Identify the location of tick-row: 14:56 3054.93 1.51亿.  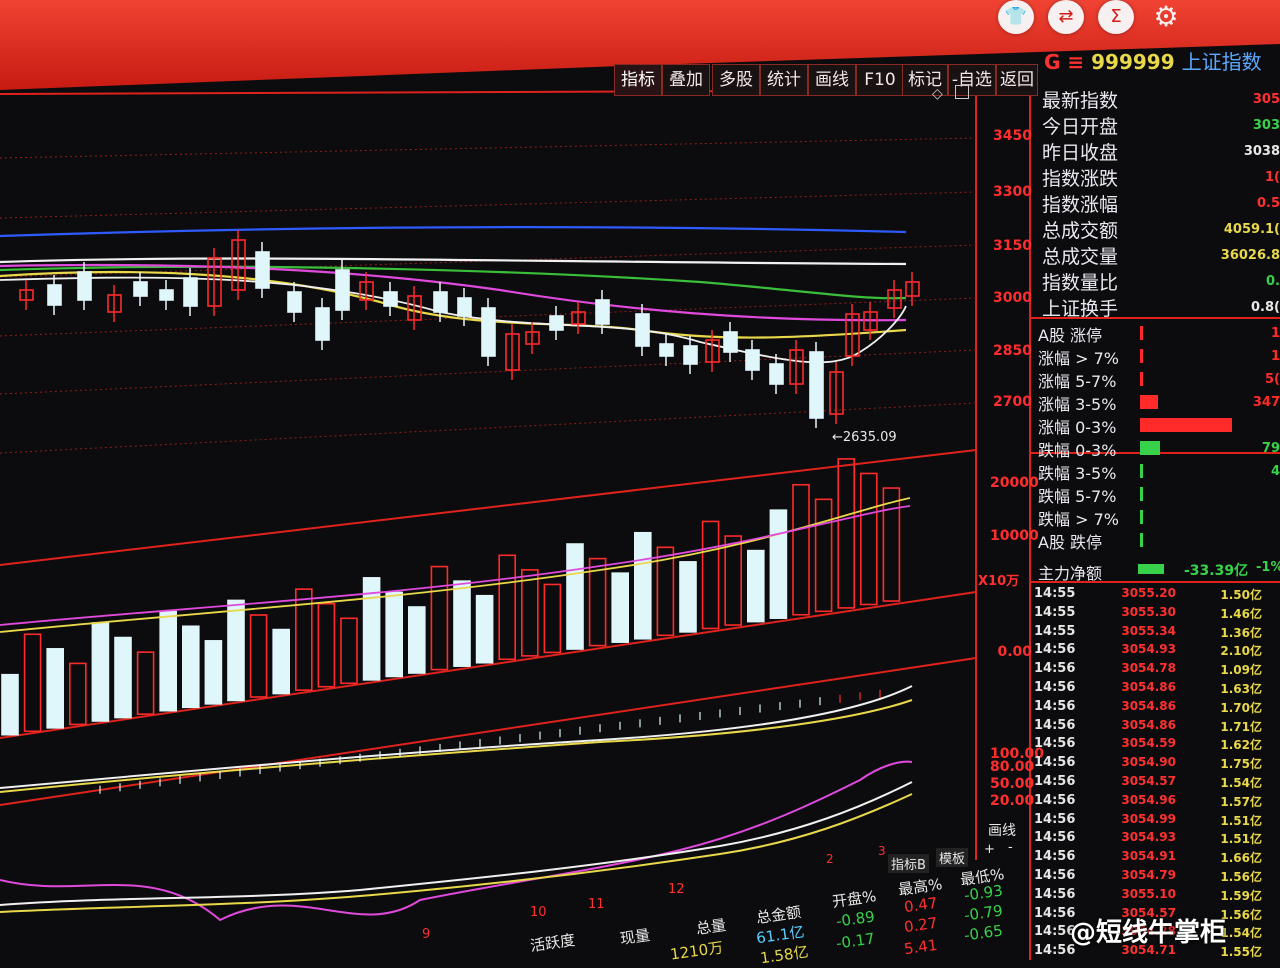
(1157, 839).